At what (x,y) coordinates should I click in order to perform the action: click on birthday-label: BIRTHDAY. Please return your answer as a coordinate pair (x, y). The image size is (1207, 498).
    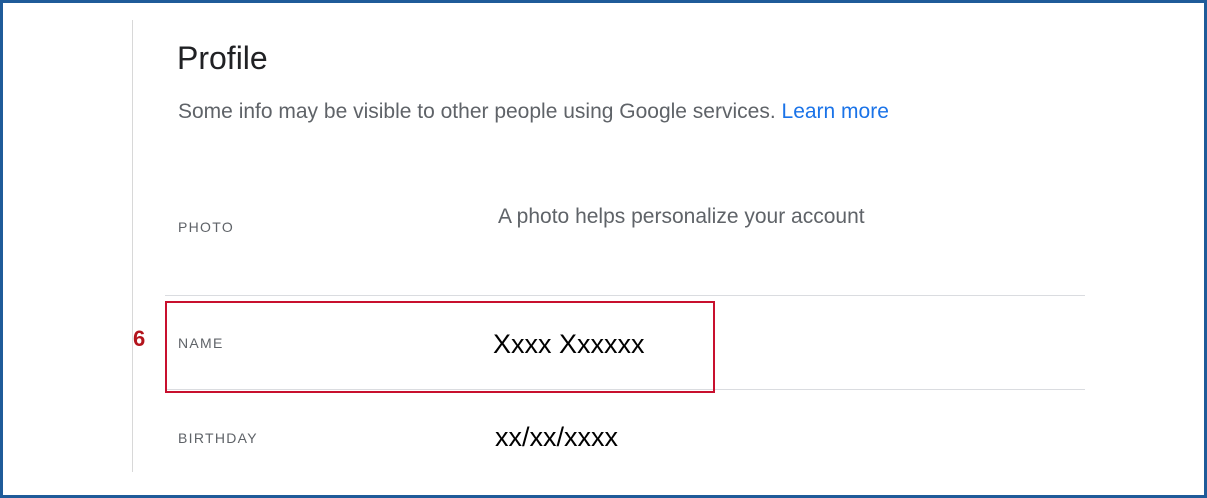
    Looking at the image, I should click on (218, 438).